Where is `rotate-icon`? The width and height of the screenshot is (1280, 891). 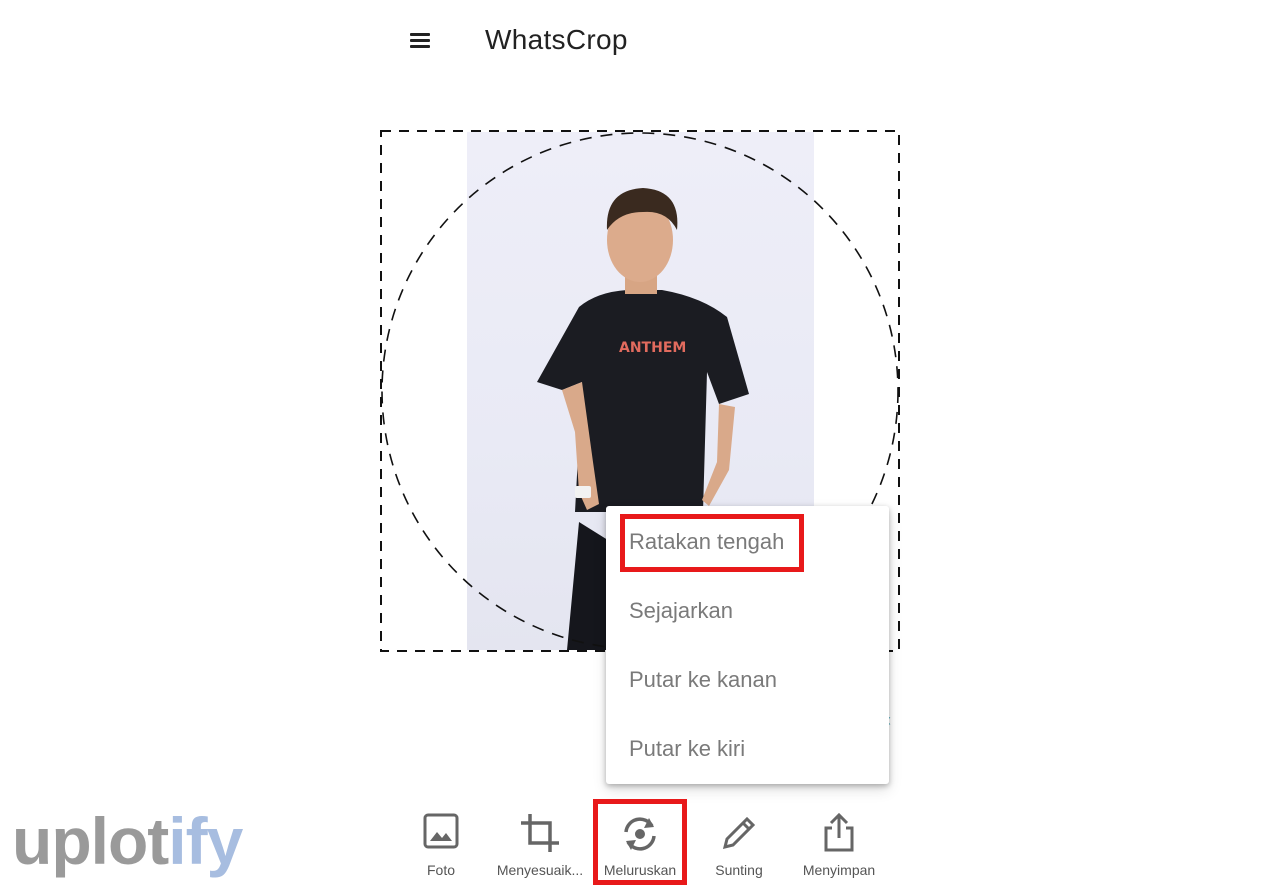 rotate-icon is located at coordinates (640, 834).